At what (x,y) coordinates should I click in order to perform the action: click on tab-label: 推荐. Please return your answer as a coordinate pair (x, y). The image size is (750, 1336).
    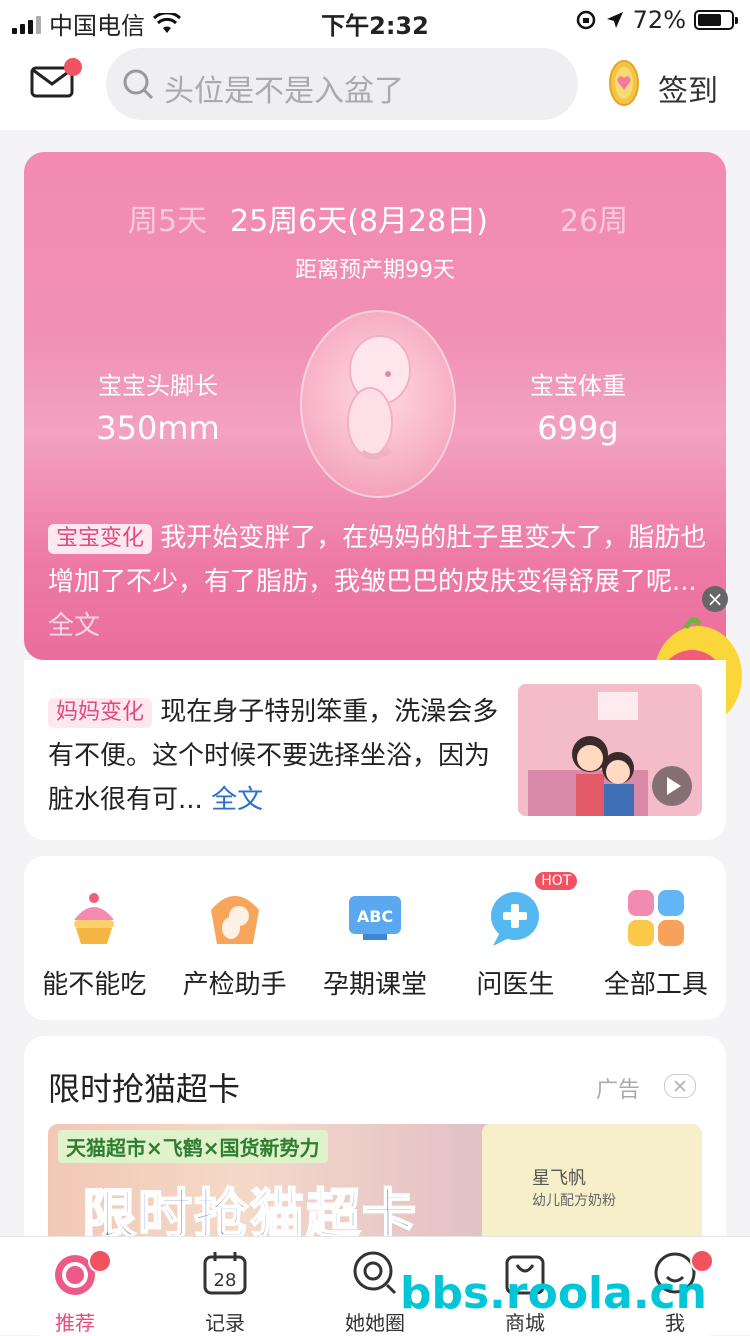
    Looking at the image, I should click on (75, 1323).